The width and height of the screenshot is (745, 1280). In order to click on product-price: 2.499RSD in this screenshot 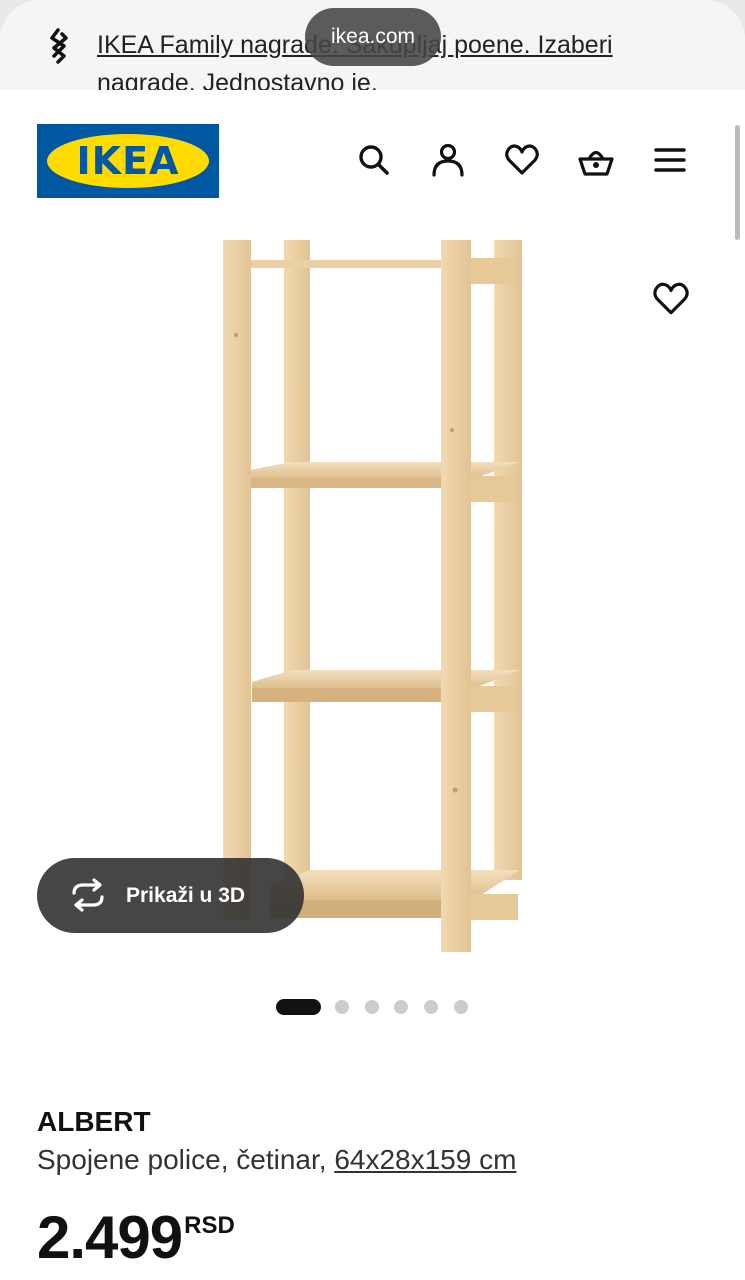, I will do `click(136, 1238)`.